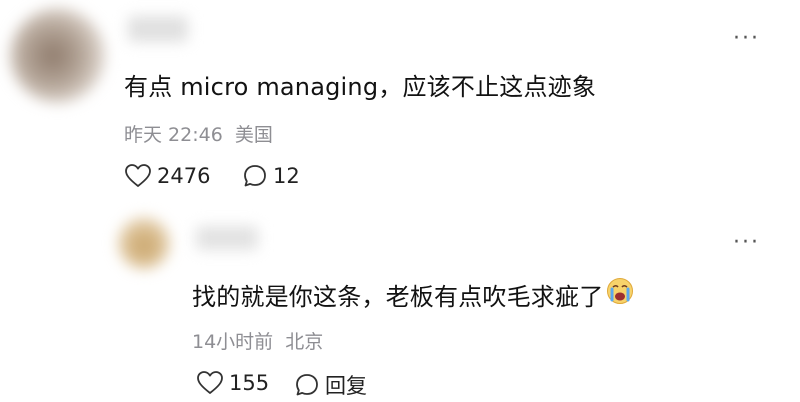 The height and width of the screenshot is (402, 800). I want to click on comment-text-body: 找的就是你这条，老板有点吹毛求疵了, so click(398, 296).